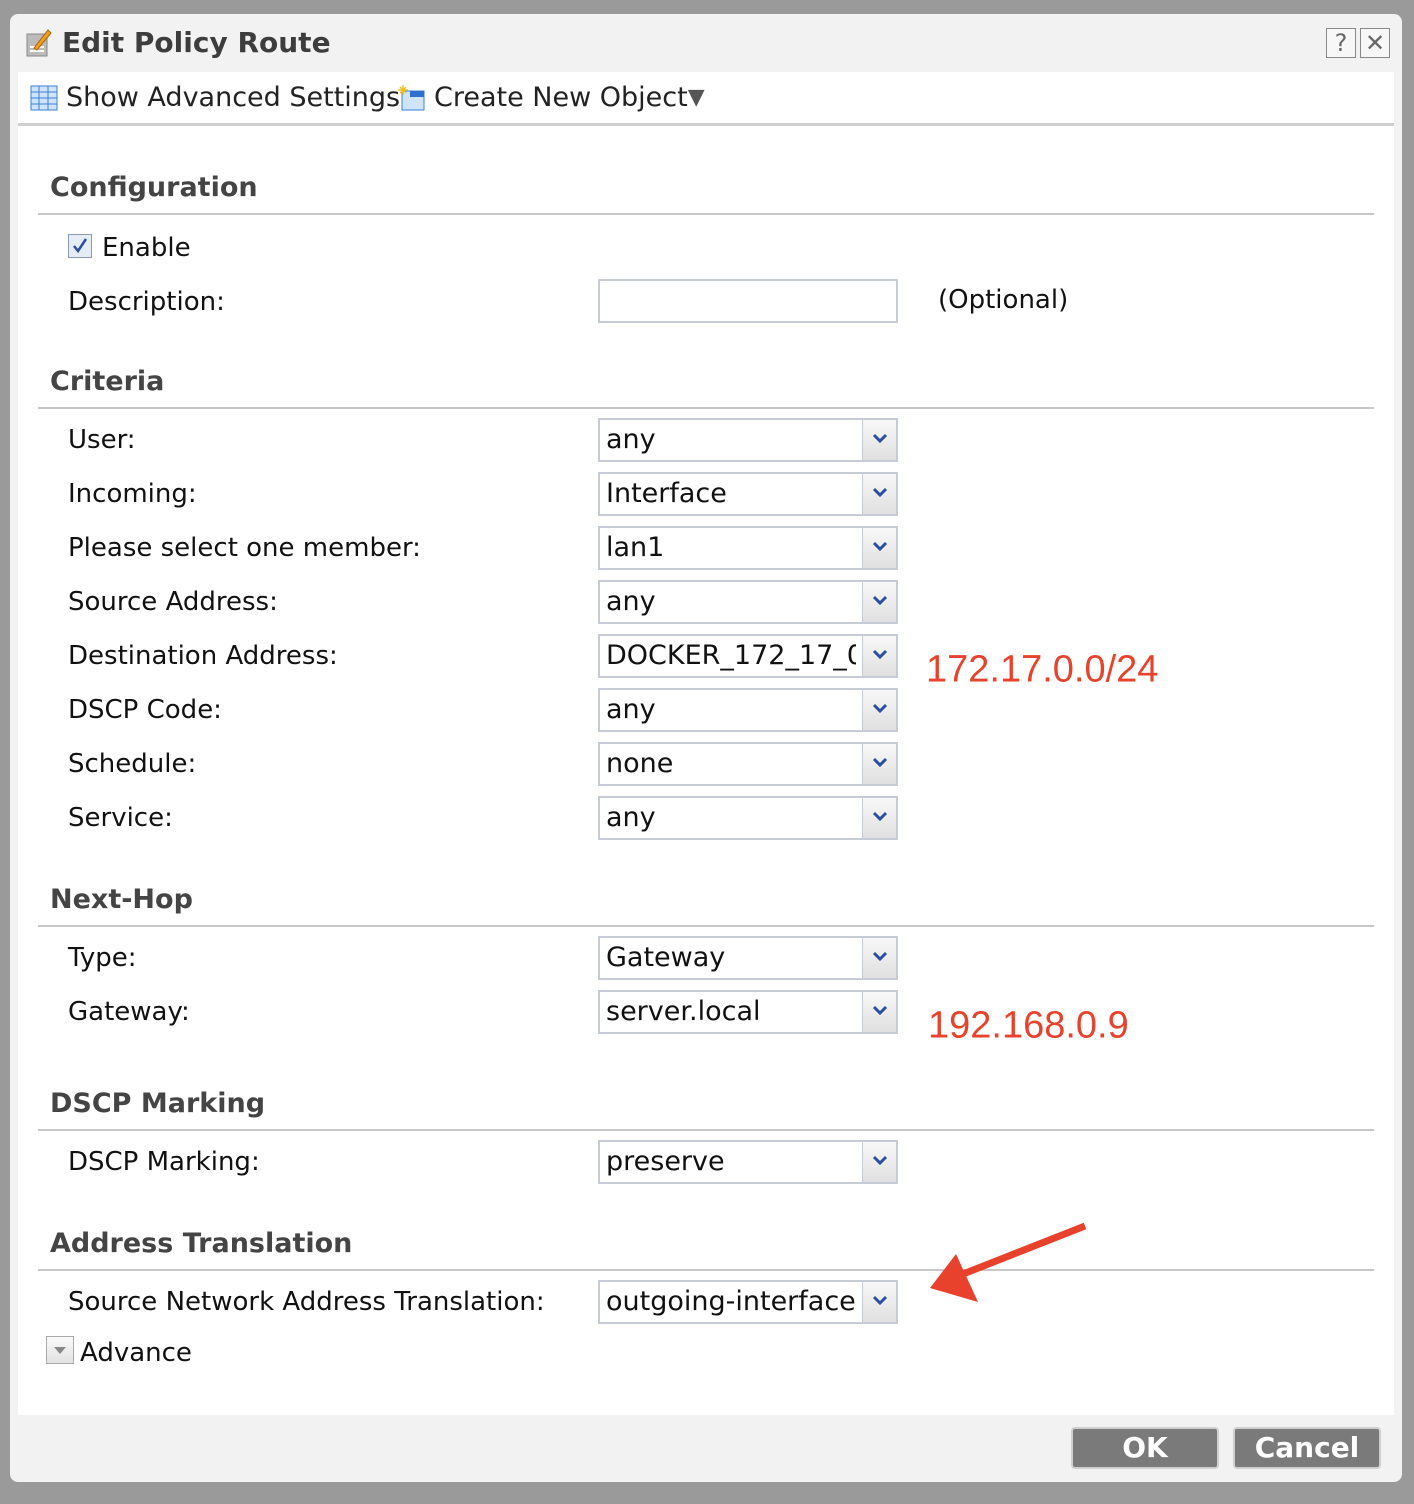 The height and width of the screenshot is (1504, 1414). Describe the element at coordinates (203, 656) in the screenshot. I see `destination-address-label: Destination Address:` at that location.